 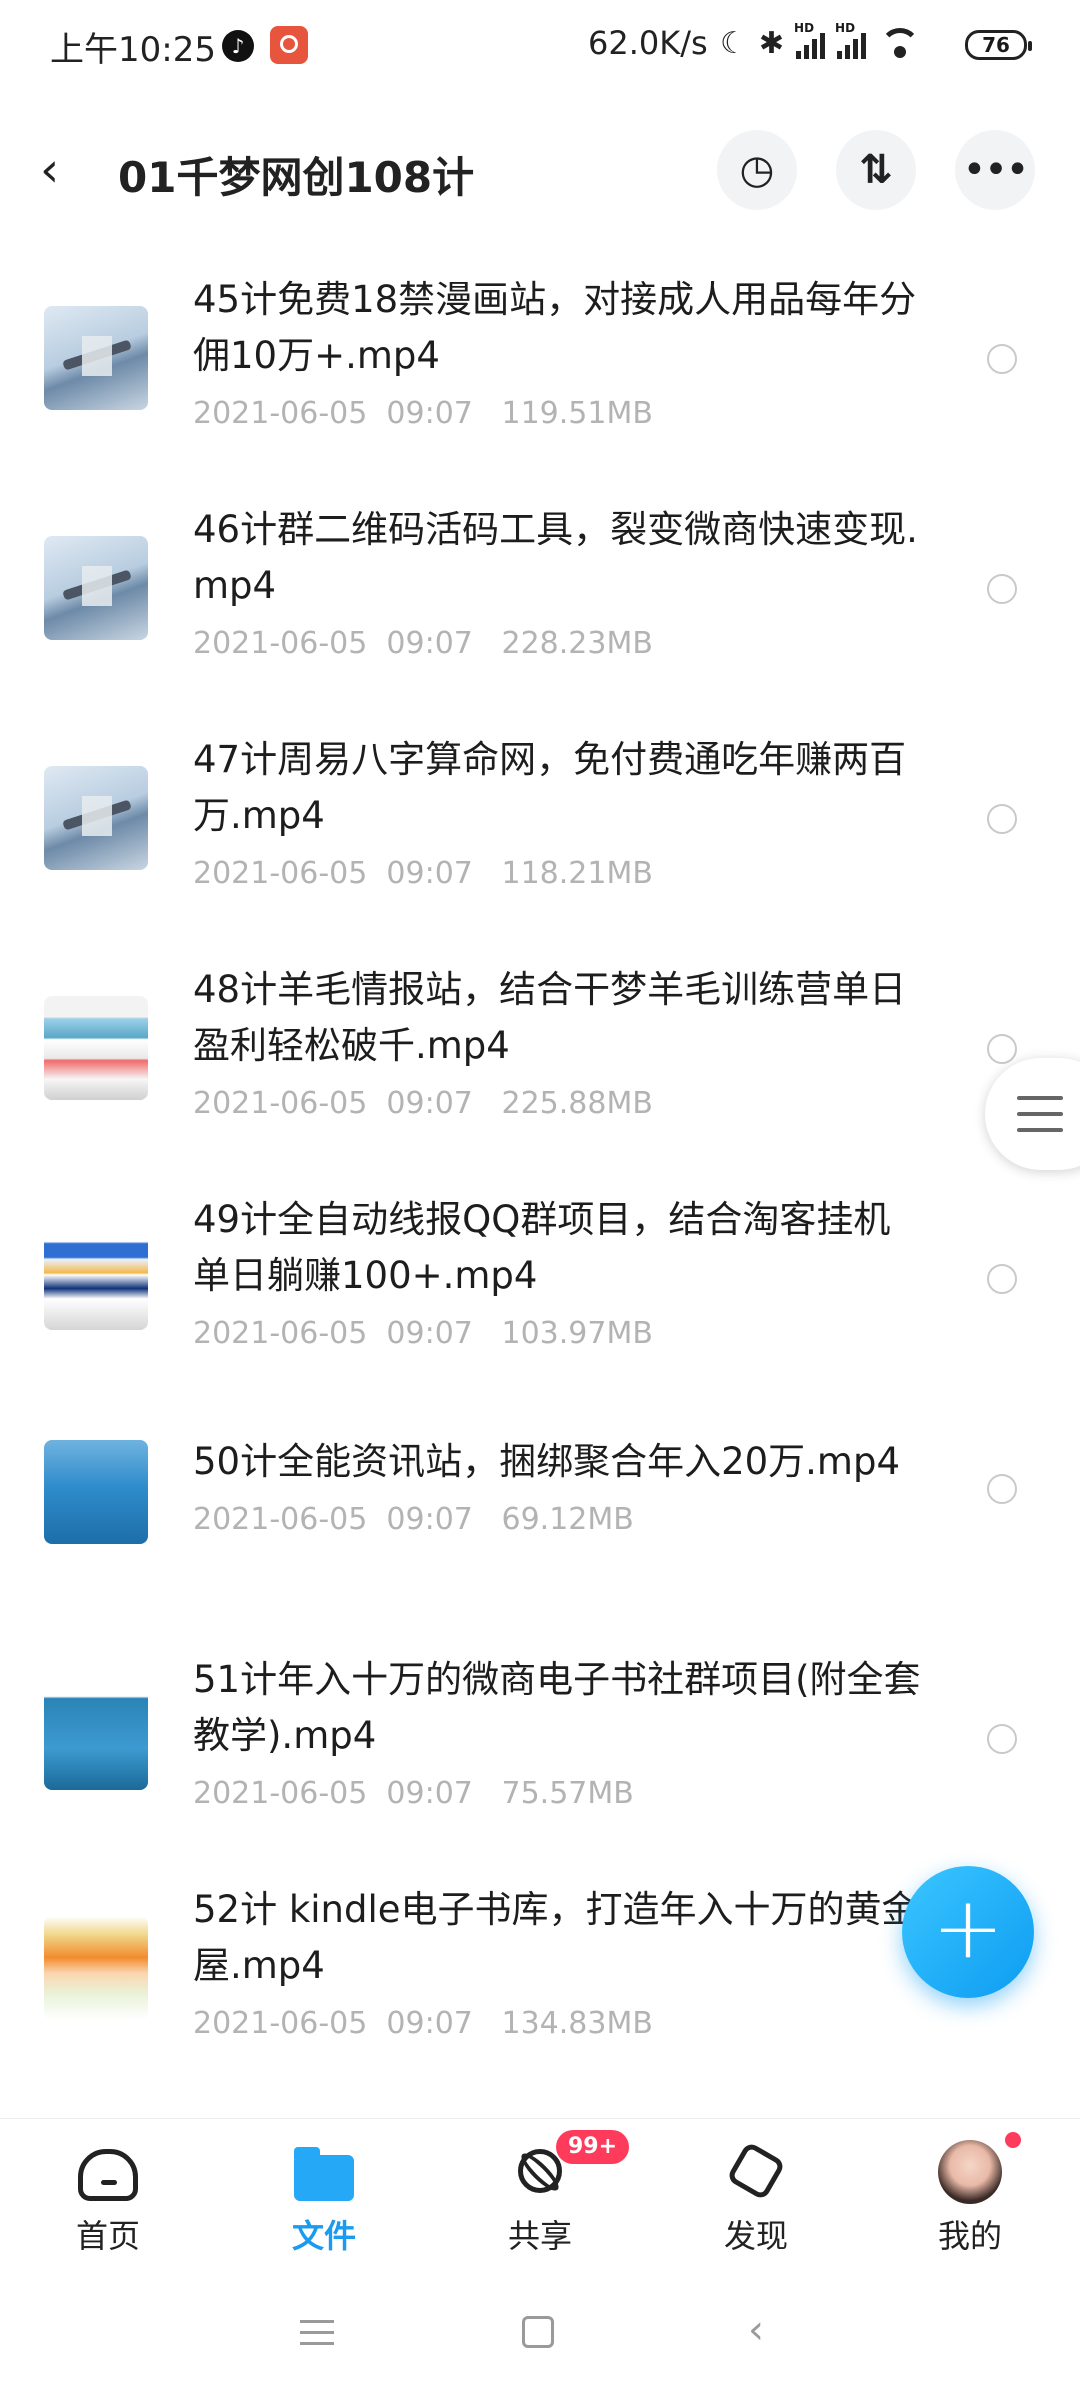 What do you see at coordinates (556, 1937) in the screenshot?
I see `file-name: 52计 kindle电子书库，打造年入十万的黄金屋.mp4` at bounding box center [556, 1937].